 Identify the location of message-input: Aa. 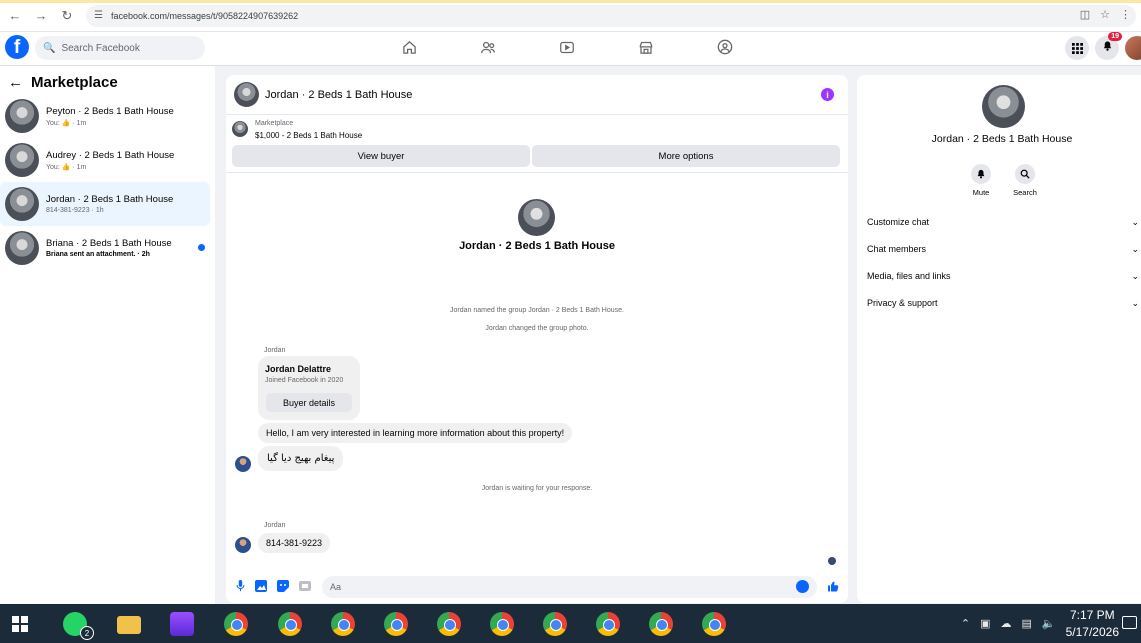
(569, 587).